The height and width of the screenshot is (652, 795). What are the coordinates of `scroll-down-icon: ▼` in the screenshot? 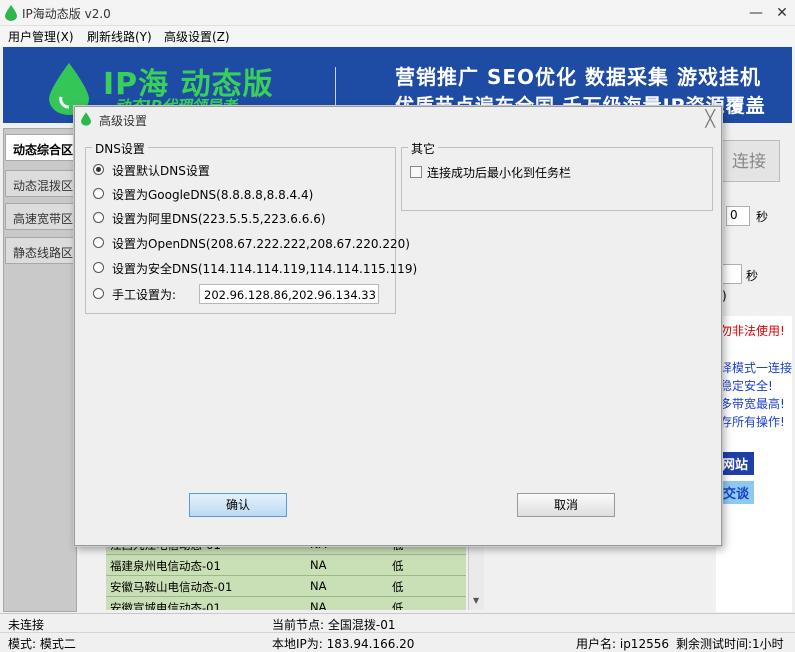 It's located at (476, 600).